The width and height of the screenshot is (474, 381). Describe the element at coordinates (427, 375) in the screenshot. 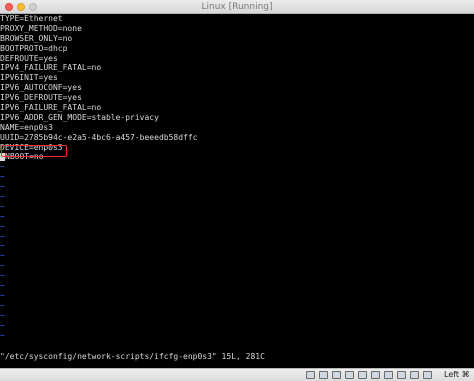

I see `mouse-integration-icon` at that location.